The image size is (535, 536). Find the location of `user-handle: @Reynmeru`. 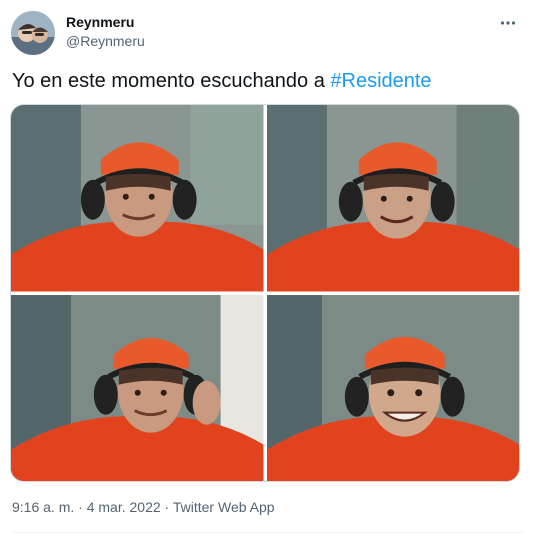

user-handle: @Reynmeru is located at coordinates (105, 41).